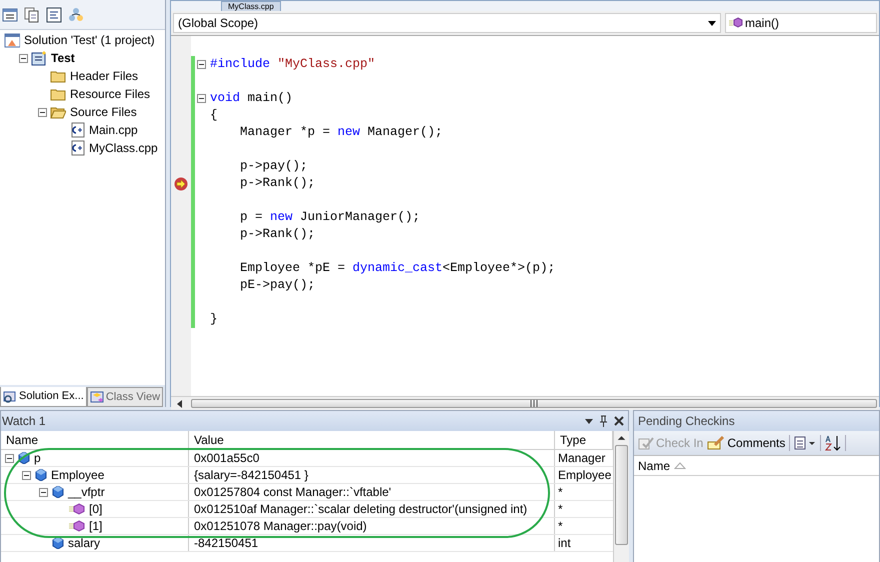 The height and width of the screenshot is (562, 880). Describe the element at coordinates (24, 421) in the screenshot. I see `panel-title: Watch 1` at that location.